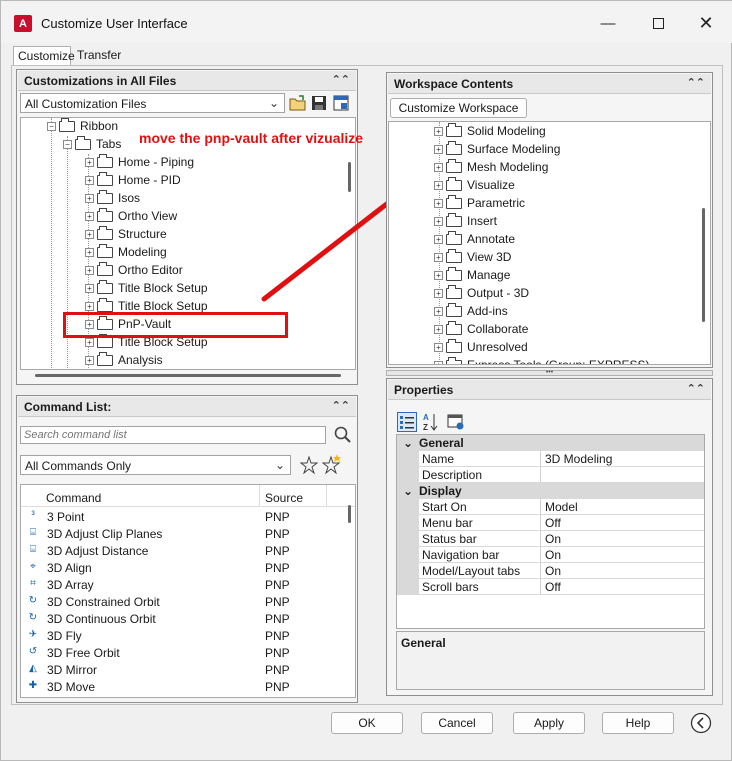 This screenshot has height=761, width=732. What do you see at coordinates (622, 507) in the screenshot?
I see `property-value: Model` at bounding box center [622, 507].